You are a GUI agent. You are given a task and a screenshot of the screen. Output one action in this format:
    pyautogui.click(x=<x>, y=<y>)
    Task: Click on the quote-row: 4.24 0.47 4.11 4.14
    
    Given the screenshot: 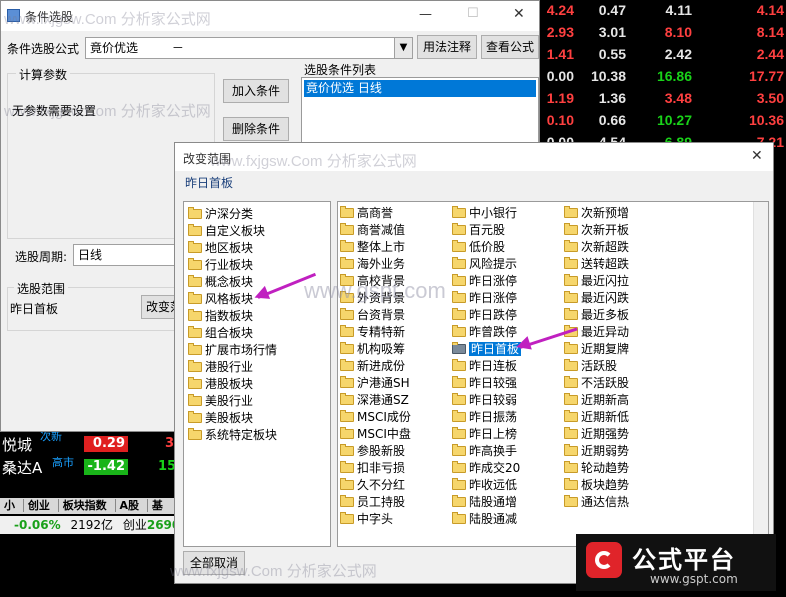 What is the action you would take?
    pyautogui.click(x=663, y=11)
    